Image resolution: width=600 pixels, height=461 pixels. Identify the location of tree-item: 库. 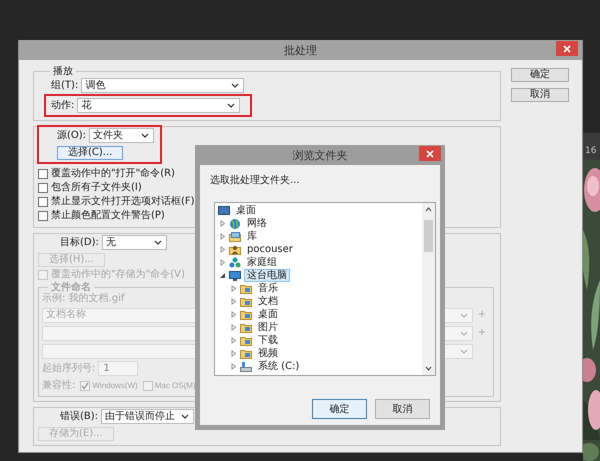
(252, 236).